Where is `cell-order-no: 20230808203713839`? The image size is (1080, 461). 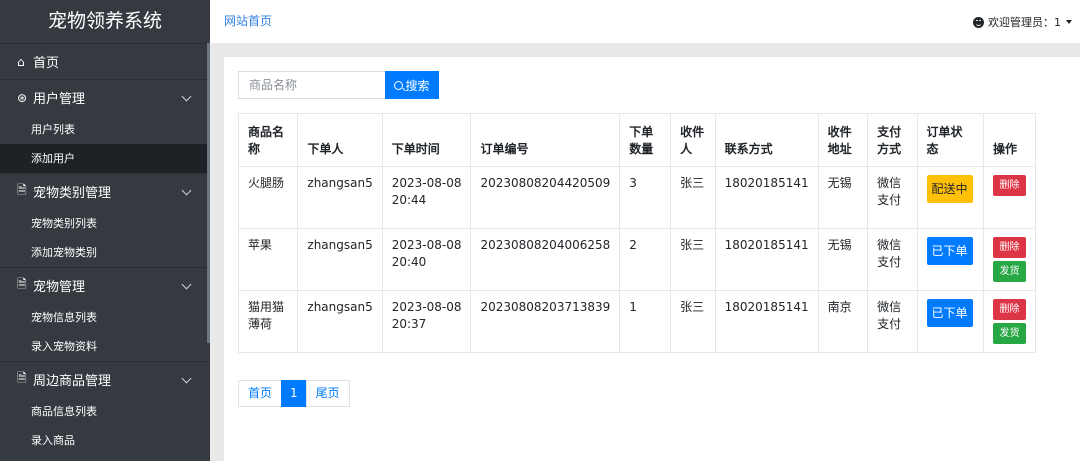 cell-order-no: 20230808203713839 is located at coordinates (545, 321).